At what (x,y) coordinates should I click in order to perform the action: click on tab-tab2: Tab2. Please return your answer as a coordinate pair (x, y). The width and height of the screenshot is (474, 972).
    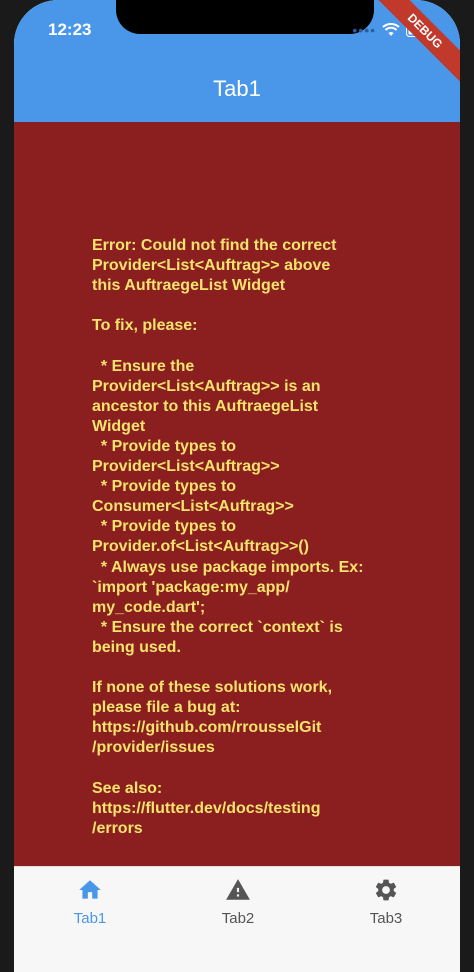
    Looking at the image, I should click on (238, 902).